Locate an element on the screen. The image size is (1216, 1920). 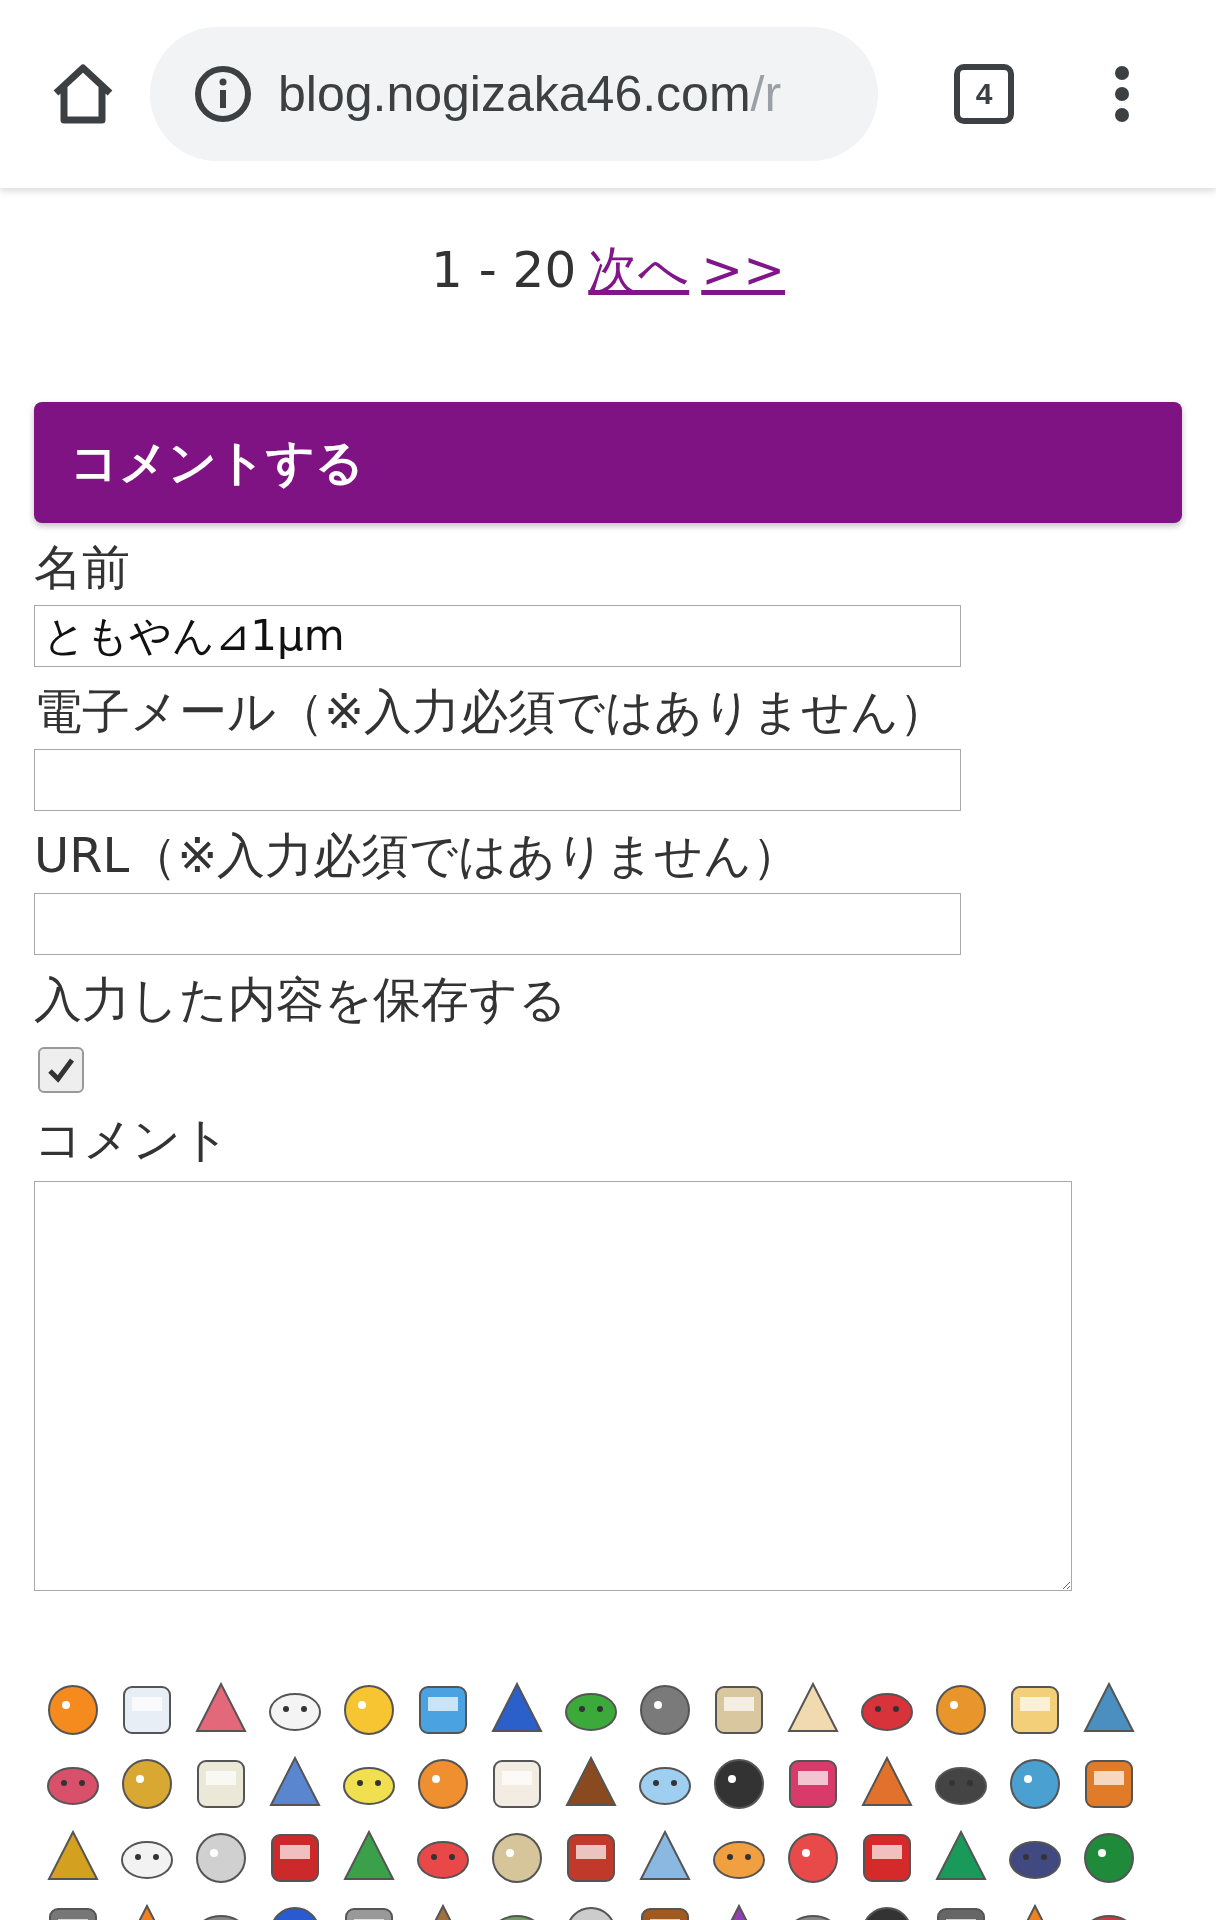
last-link: >> is located at coordinates (743, 270).